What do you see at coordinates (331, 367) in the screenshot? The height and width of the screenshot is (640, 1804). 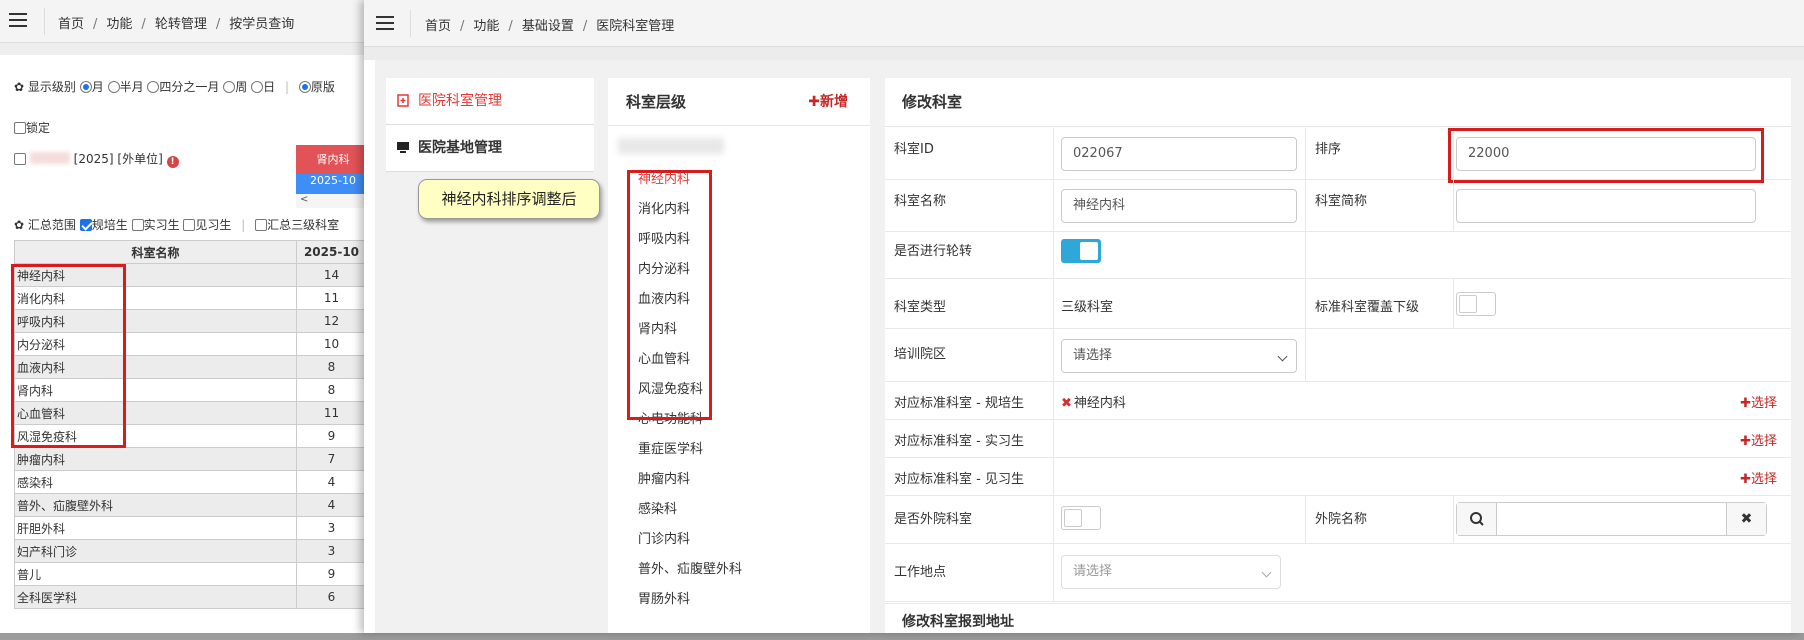 I see `cell-count: 8` at bounding box center [331, 367].